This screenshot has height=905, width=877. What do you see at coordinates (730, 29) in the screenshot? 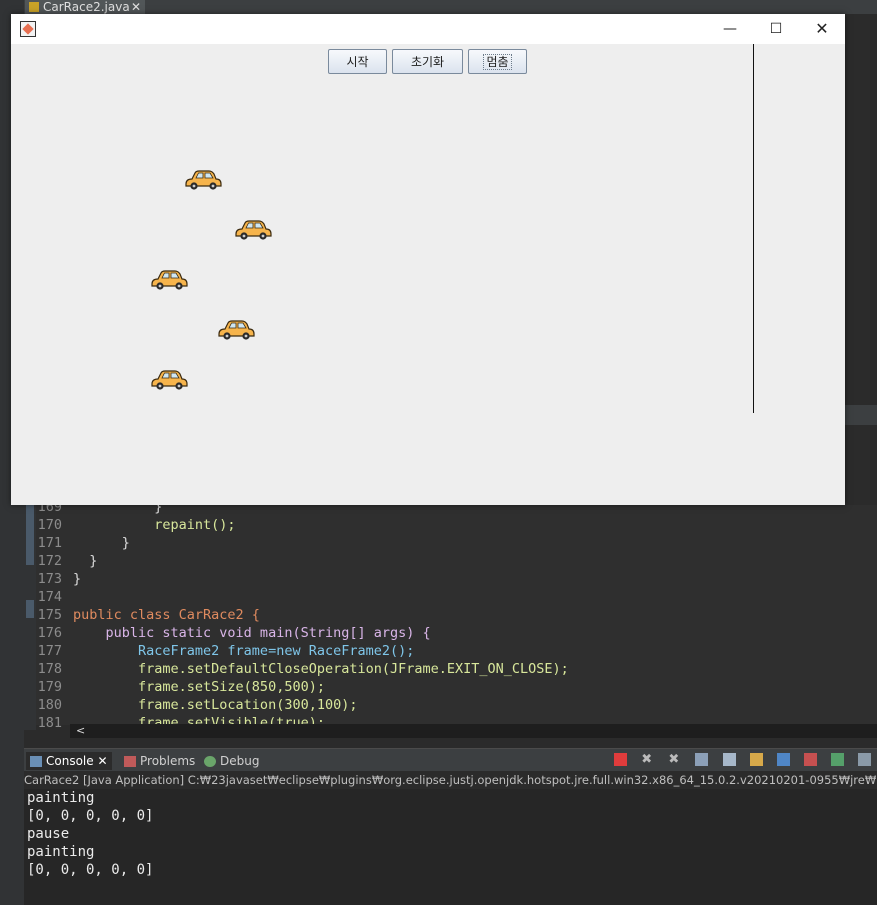
I see `minimize-button: —` at bounding box center [730, 29].